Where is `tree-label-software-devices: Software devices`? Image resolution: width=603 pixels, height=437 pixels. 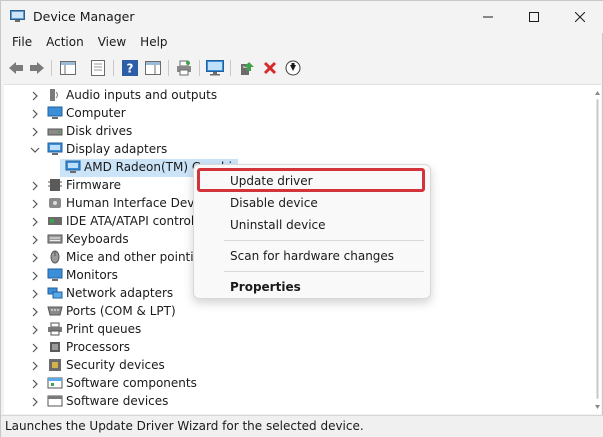 tree-label-software-devices: Software devices is located at coordinates (117, 401).